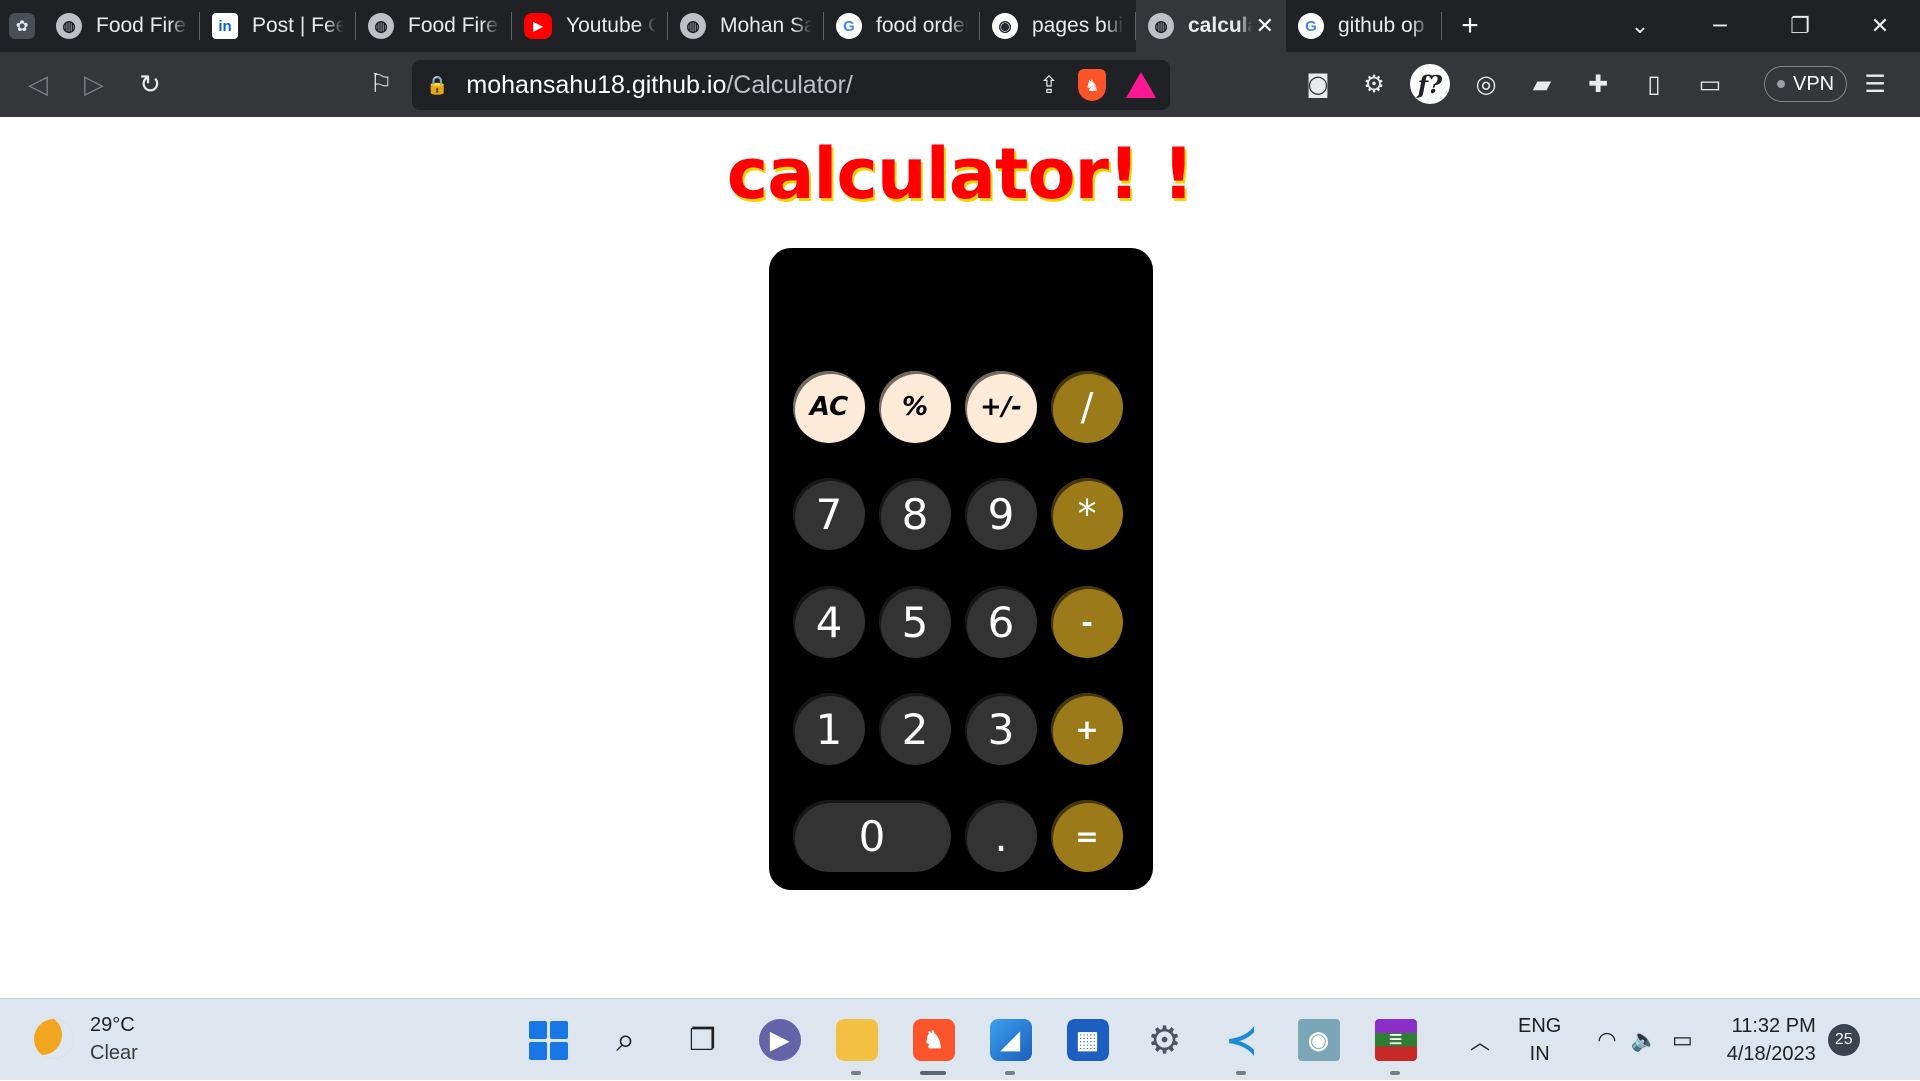 This screenshot has width=1920, height=1081. What do you see at coordinates (1092, 85) in the screenshot?
I see `brave-shields-icon: ♞` at bounding box center [1092, 85].